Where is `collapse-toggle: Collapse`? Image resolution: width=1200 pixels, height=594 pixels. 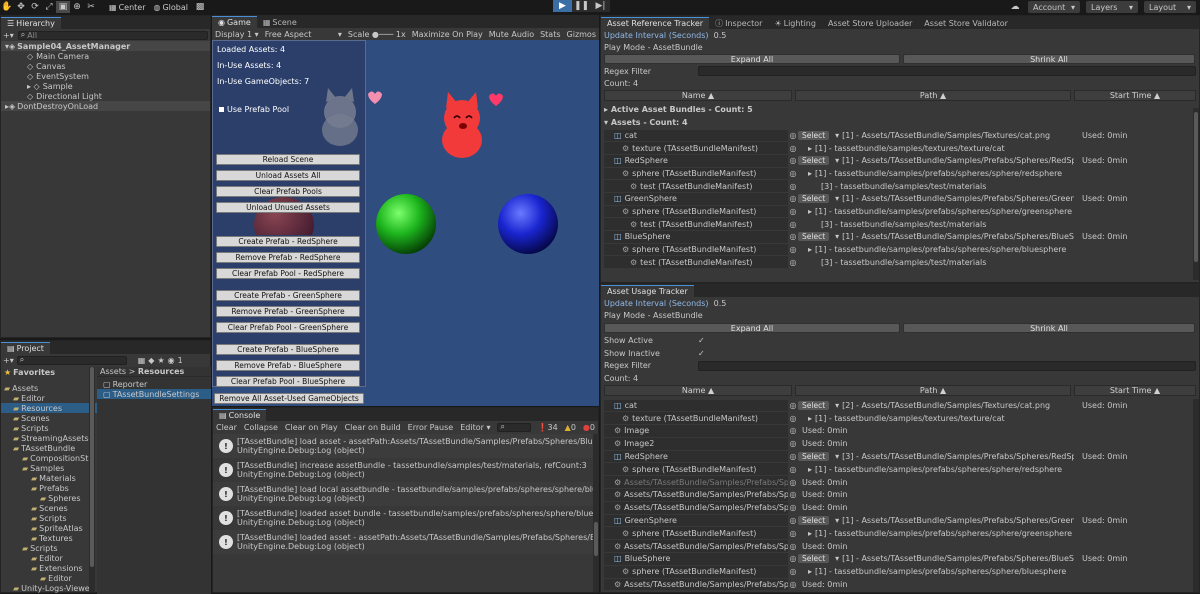
collapse-toggle: Collapse is located at coordinates (261, 427).